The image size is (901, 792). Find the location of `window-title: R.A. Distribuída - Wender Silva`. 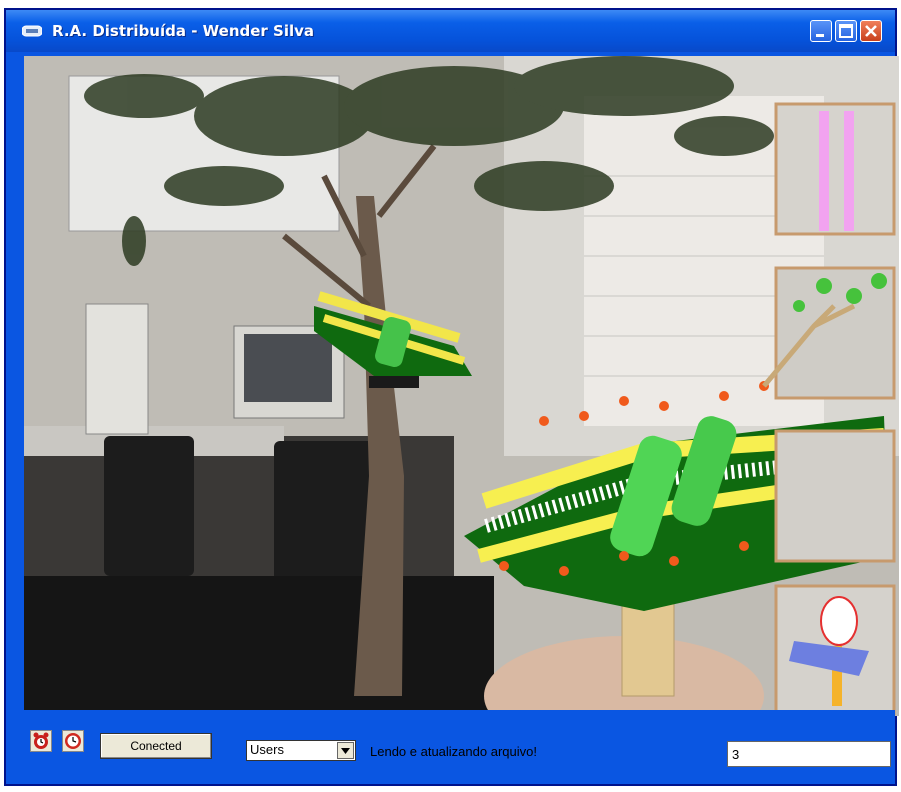

window-title: R.A. Distribuída - Wender Silva is located at coordinates (183, 31).